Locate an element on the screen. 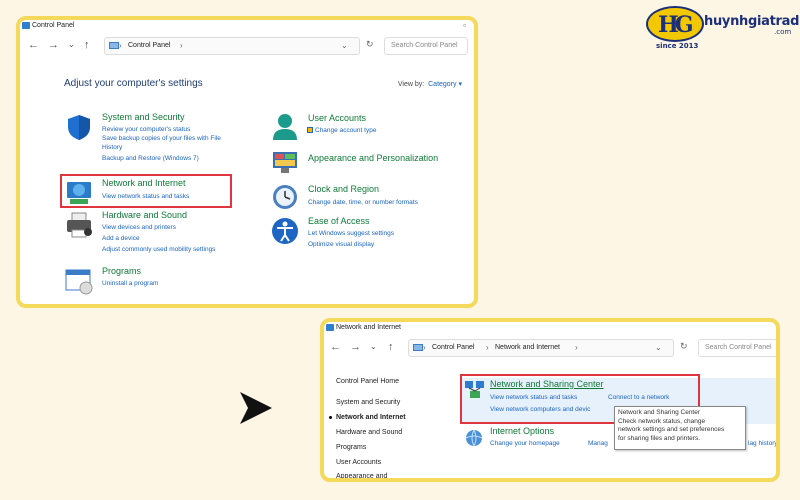 This screenshot has height=500, width=800. link-manage-addons: Manag is located at coordinates (598, 443).